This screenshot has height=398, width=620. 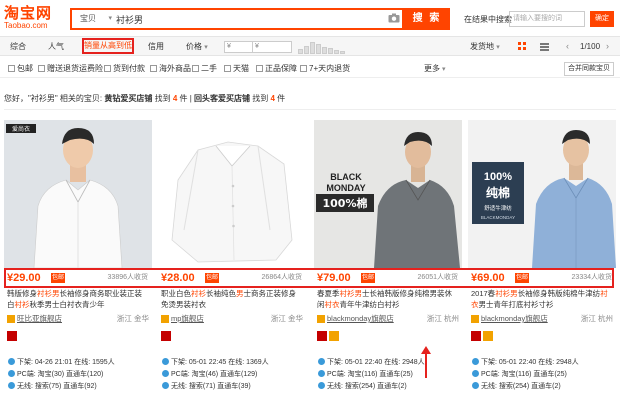 What do you see at coordinates (26, 25) in the screenshot?
I see `logo-subtext: Taobao.com` at bounding box center [26, 25].